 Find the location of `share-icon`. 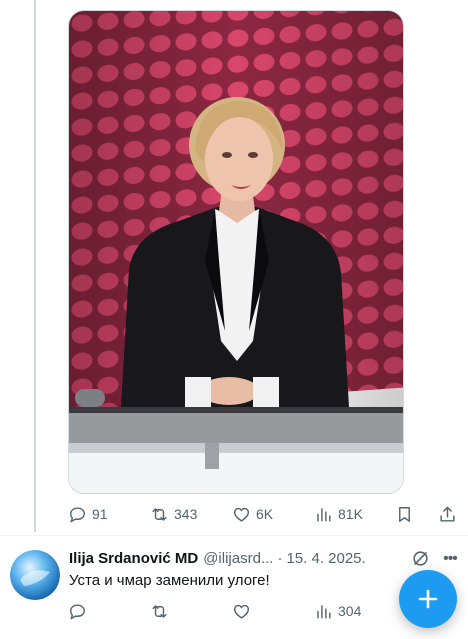

share-icon is located at coordinates (447, 514).